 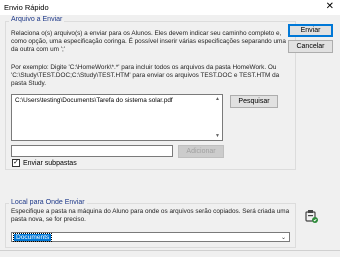 I want to click on send-subfolders-checkbox: ✓, so click(x=16, y=163).